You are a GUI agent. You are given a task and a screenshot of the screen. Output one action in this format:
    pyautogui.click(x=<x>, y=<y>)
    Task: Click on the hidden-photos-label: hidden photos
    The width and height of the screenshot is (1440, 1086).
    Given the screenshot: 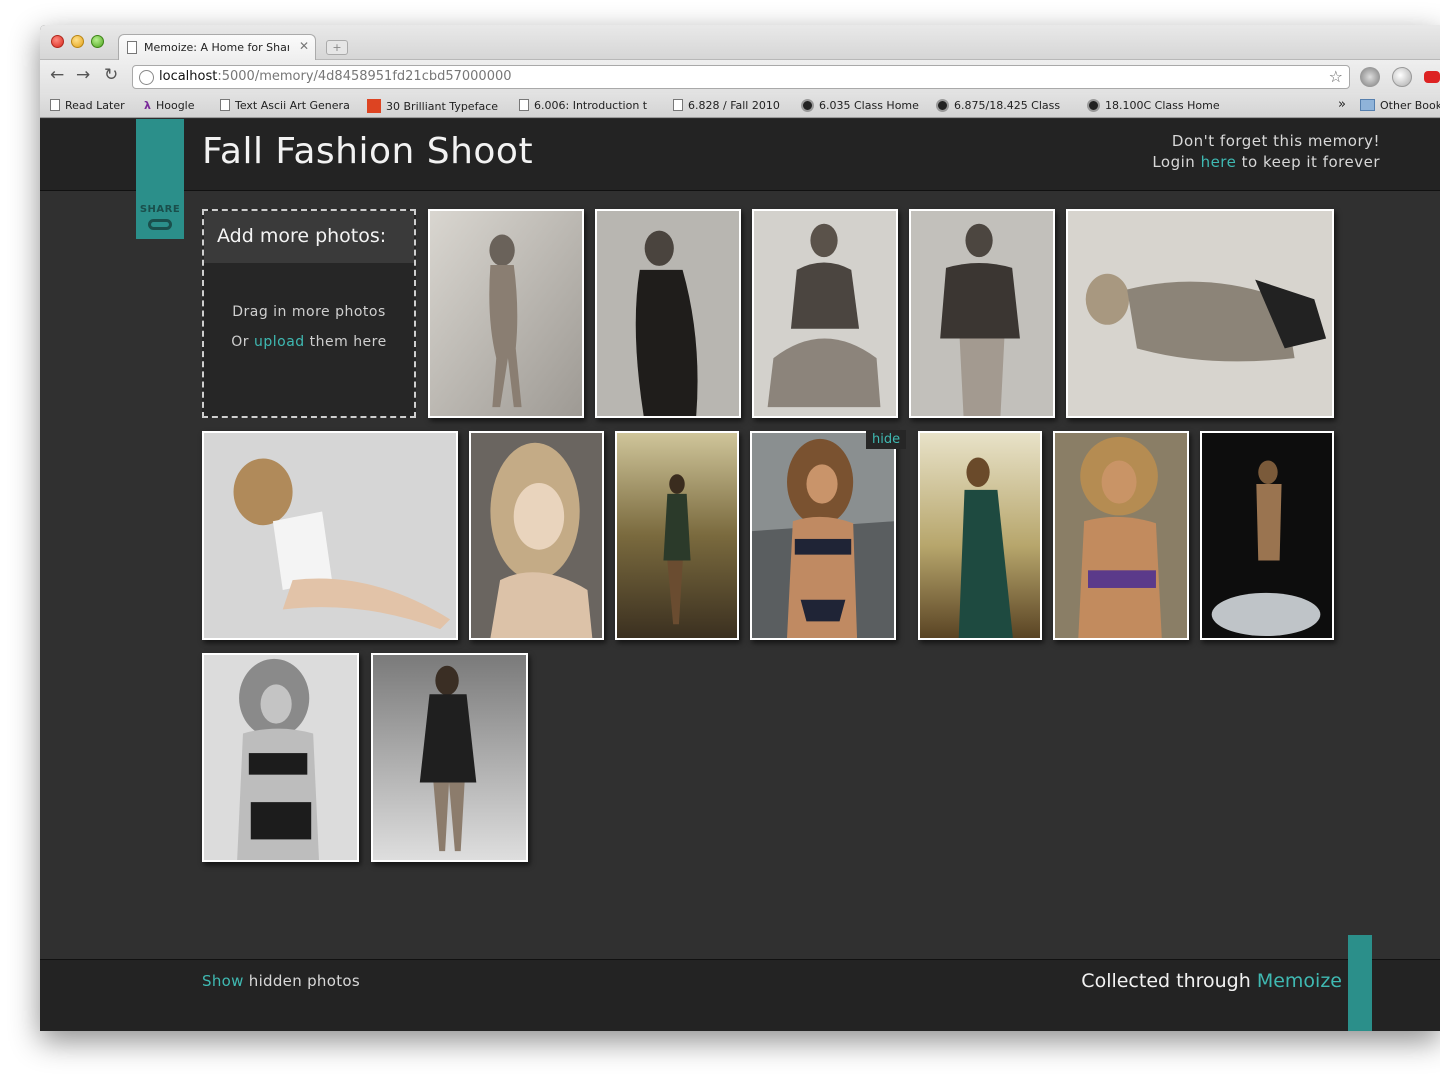 What is the action you would take?
    pyautogui.click(x=304, y=981)
    